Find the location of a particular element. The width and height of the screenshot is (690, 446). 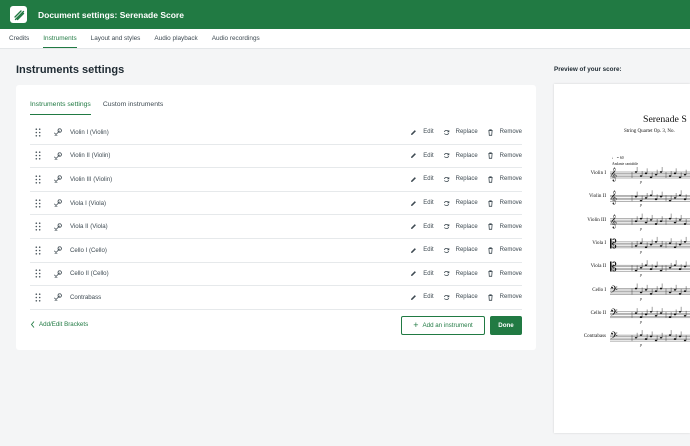

staff-label: Violin I is located at coordinates (598, 173).